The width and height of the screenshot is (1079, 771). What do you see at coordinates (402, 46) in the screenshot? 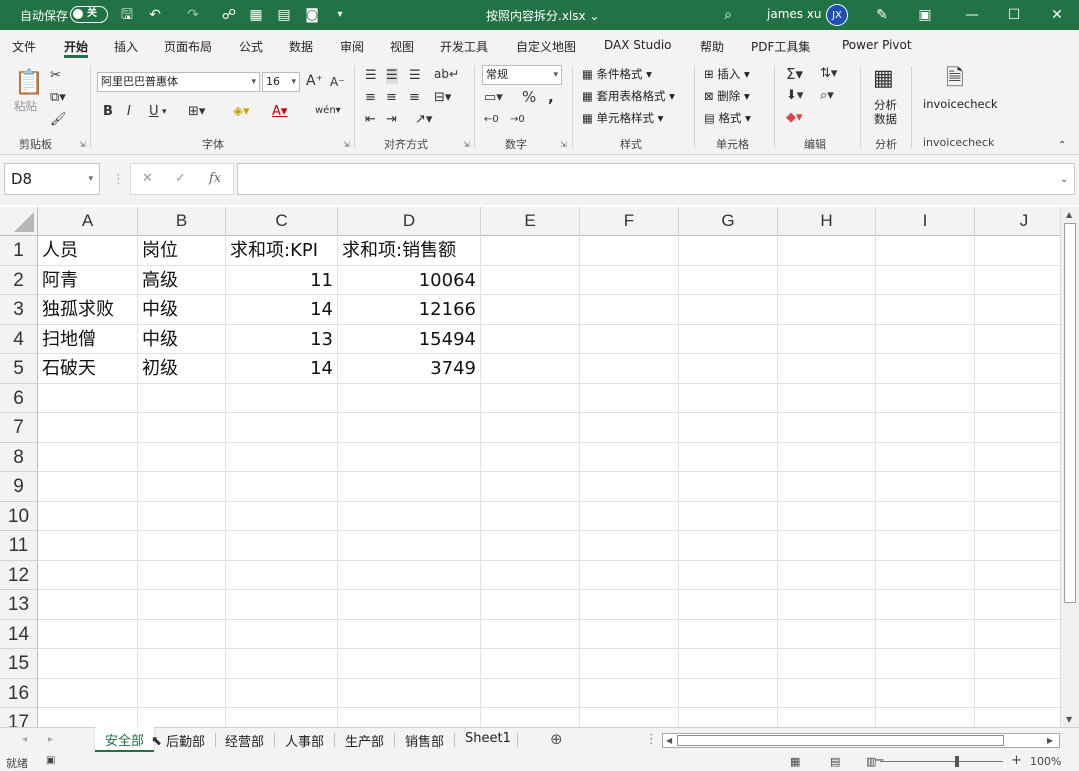
I see `tab-view: 视图` at bounding box center [402, 46].